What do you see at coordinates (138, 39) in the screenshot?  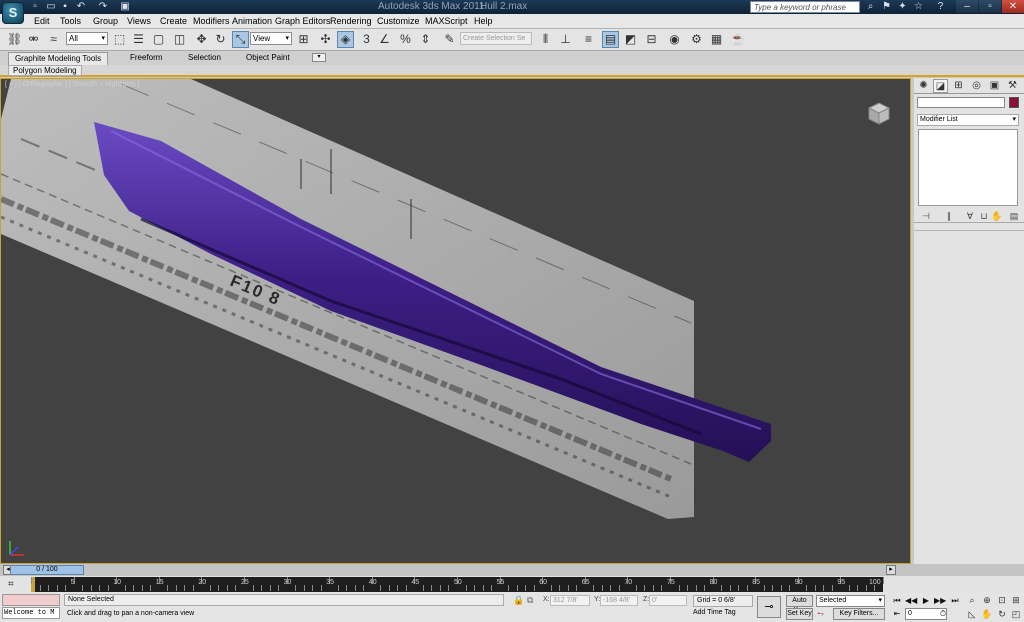 I see `select-by-name-icon: ☰` at bounding box center [138, 39].